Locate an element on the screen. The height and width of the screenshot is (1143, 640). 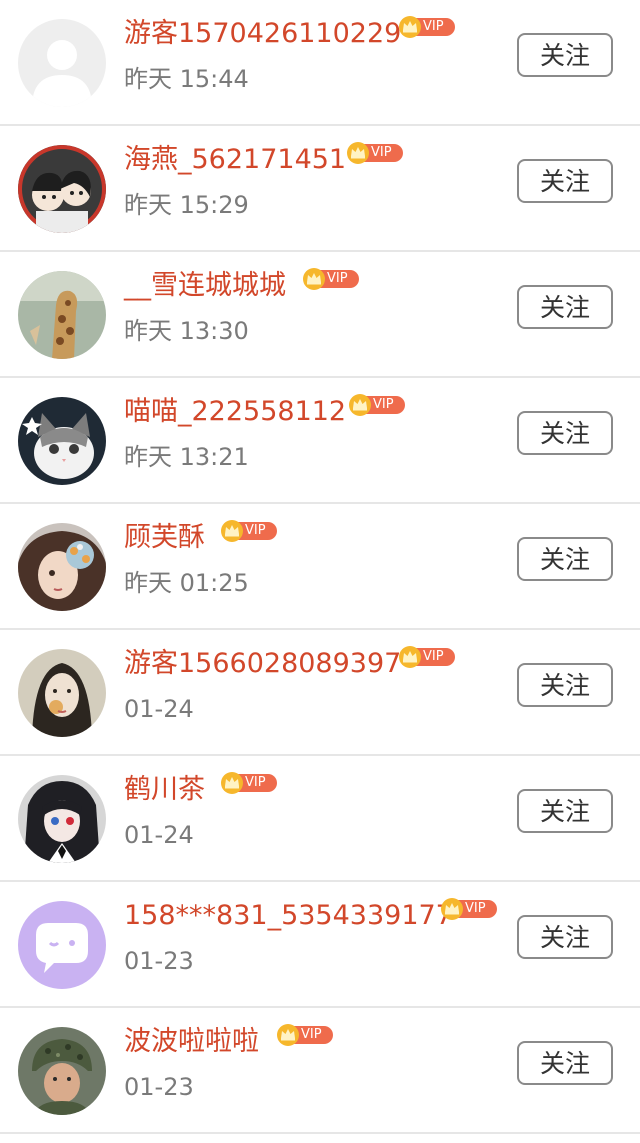
list-item: 游客1570426110229 VIP 昨天 15:44 关注 is located at coordinates (320, 63).